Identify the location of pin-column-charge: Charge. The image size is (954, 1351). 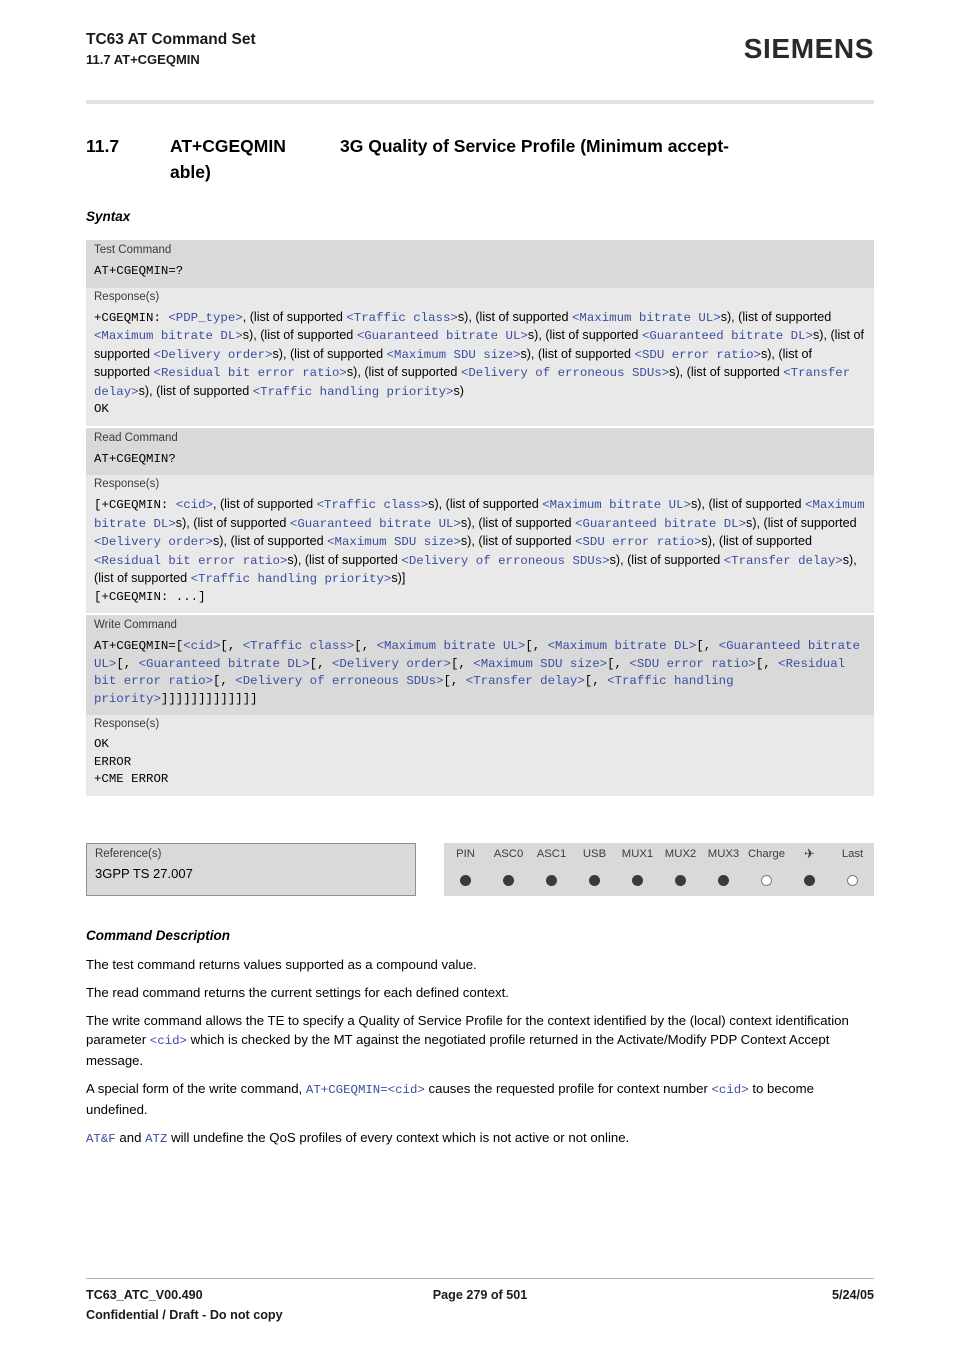
(766, 869).